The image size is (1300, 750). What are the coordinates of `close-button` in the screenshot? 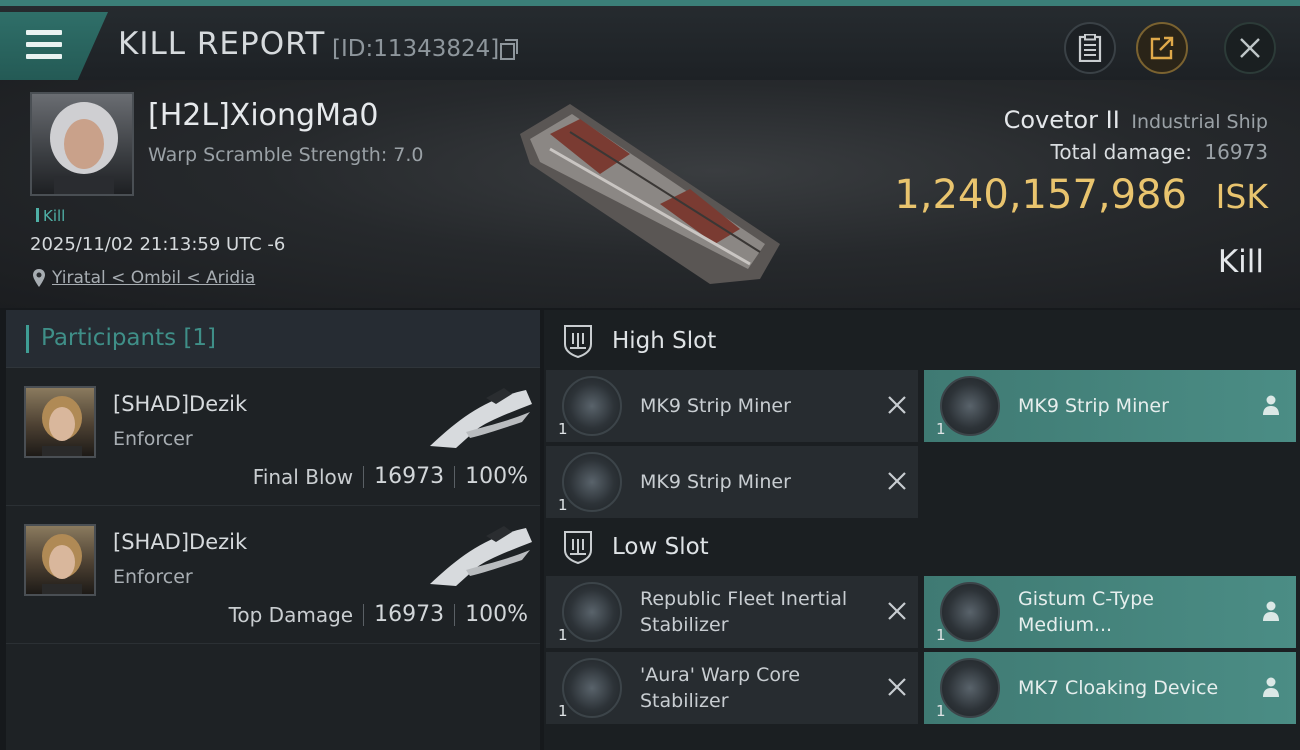 It's located at (1250, 48).